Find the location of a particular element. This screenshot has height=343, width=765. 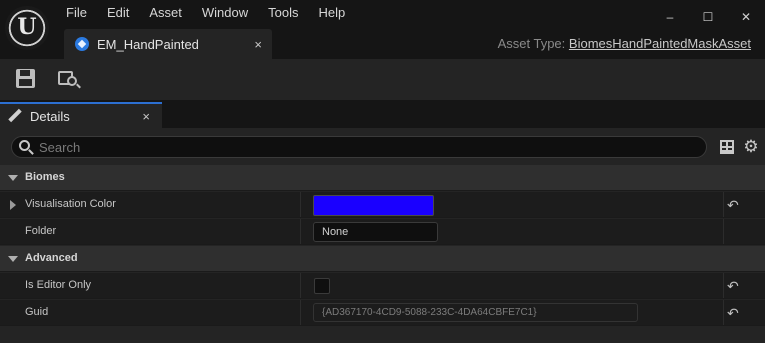

close-details-icon: × is located at coordinates (146, 116).